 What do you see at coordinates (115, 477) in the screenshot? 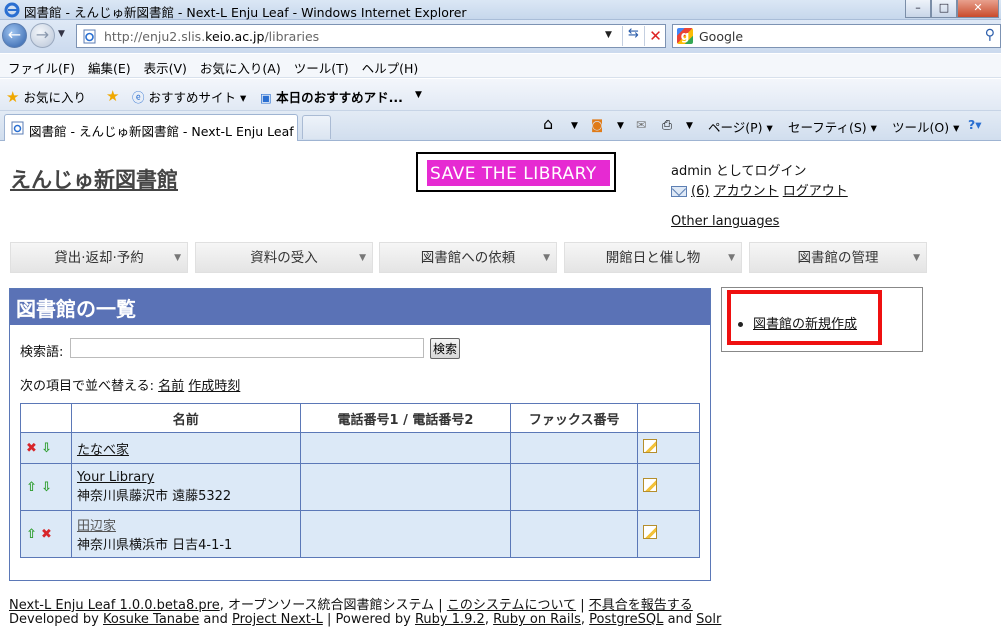
I see `library-name-link: Your Library` at bounding box center [115, 477].